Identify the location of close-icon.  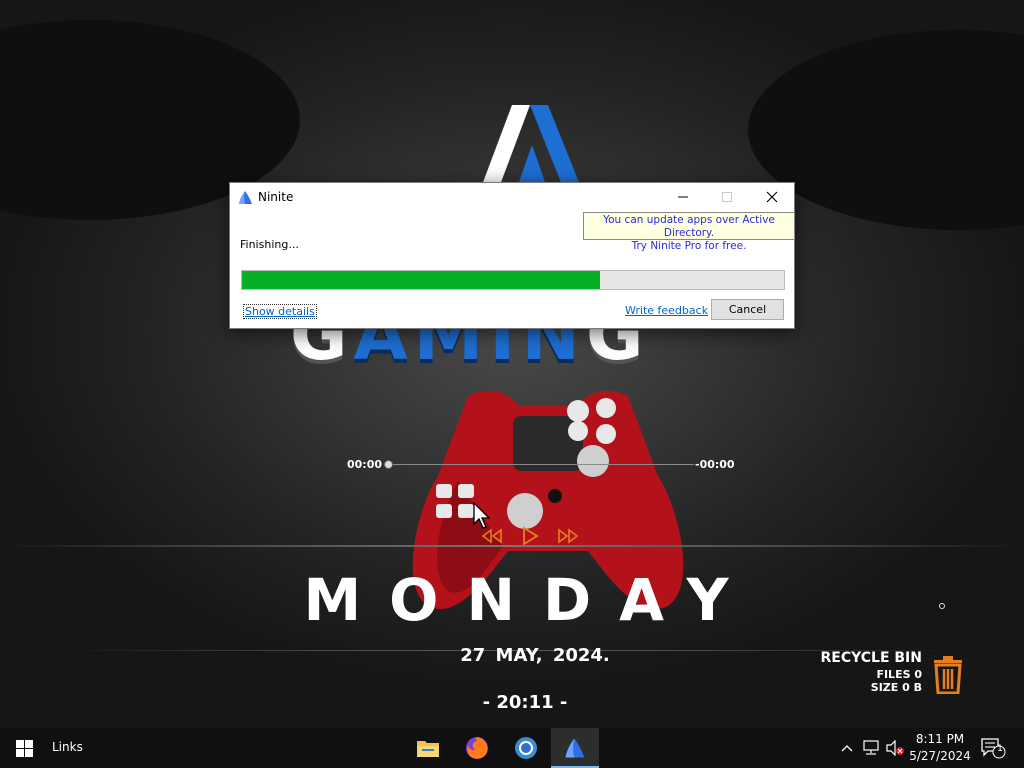
(771, 197).